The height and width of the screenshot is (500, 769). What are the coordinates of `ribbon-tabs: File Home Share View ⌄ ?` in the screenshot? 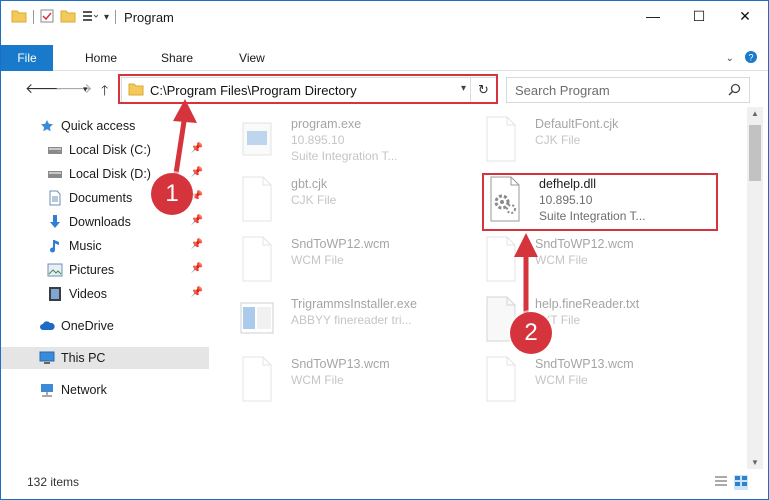 It's located at (384, 57).